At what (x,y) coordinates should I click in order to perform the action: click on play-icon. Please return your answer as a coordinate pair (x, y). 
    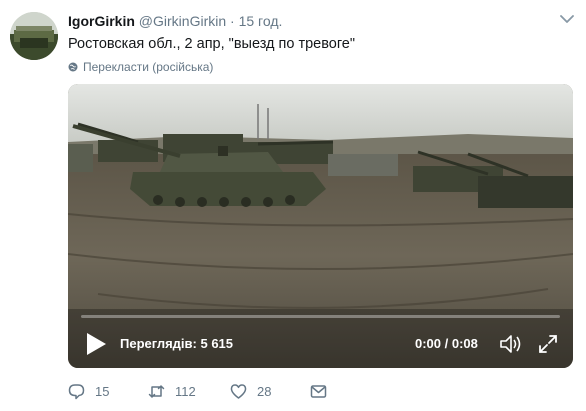
    Looking at the image, I should click on (96, 344).